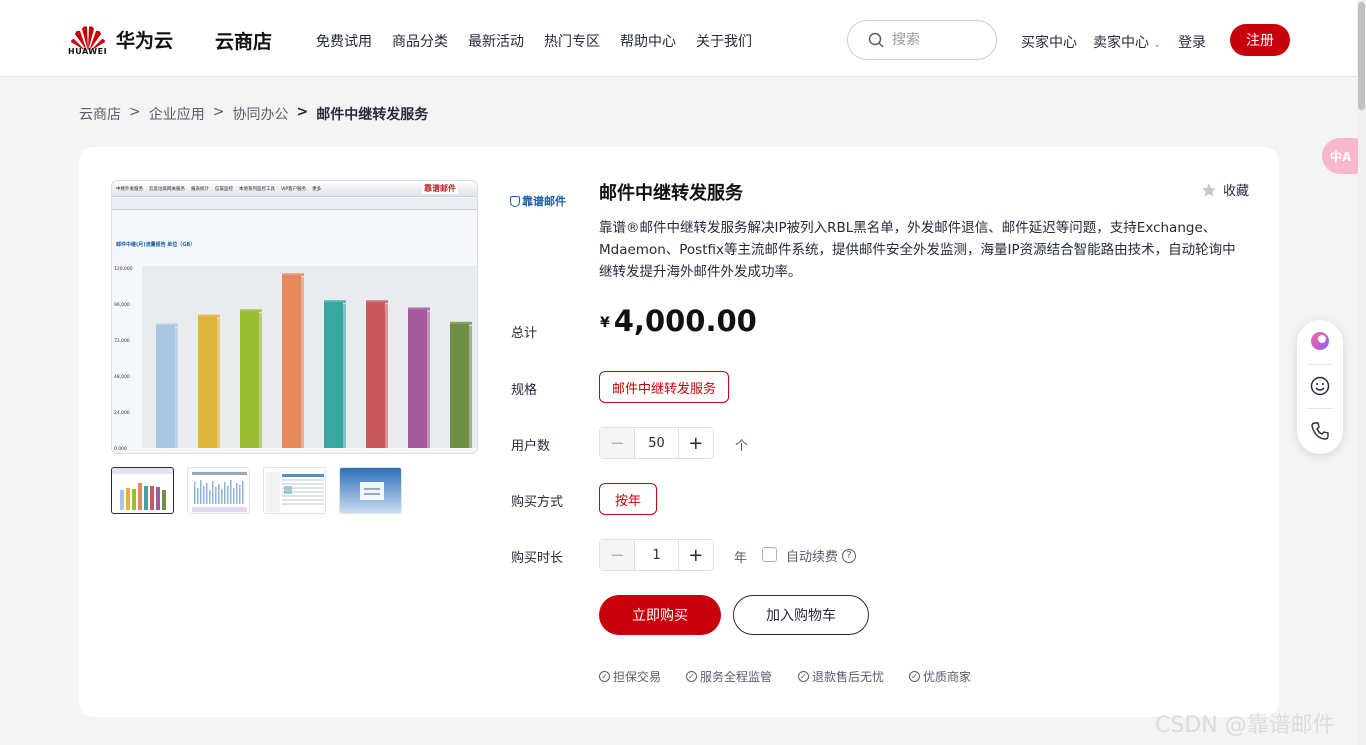 Image resolution: width=1366 pixels, height=745 pixels. I want to click on duration-stepper: − 1 +, so click(656, 555).